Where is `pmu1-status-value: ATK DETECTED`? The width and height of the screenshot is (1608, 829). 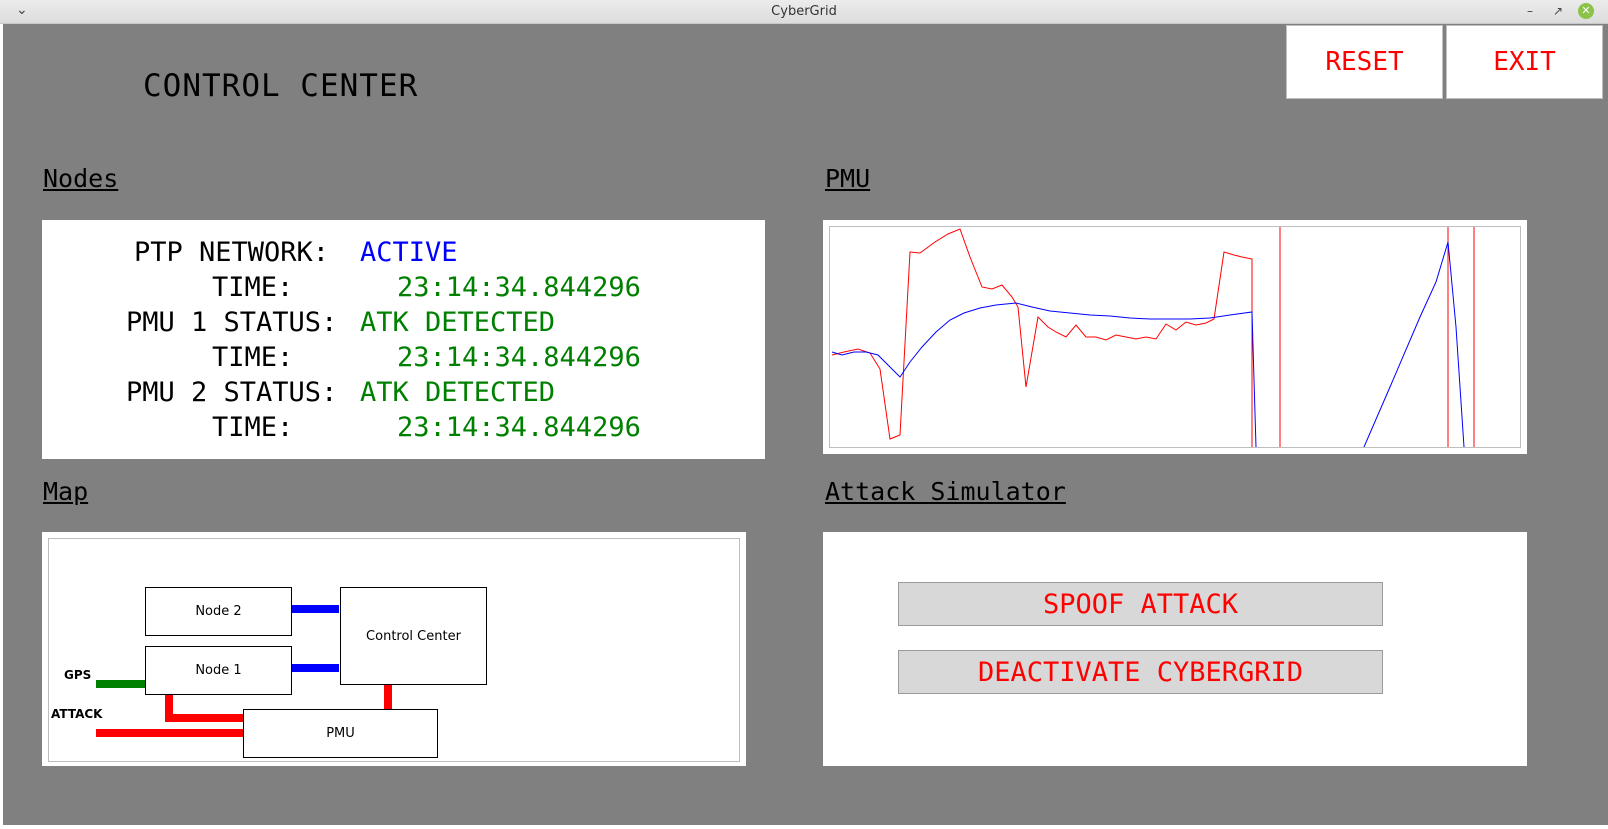
pmu1-status-value: ATK DETECTED is located at coordinates (458, 322).